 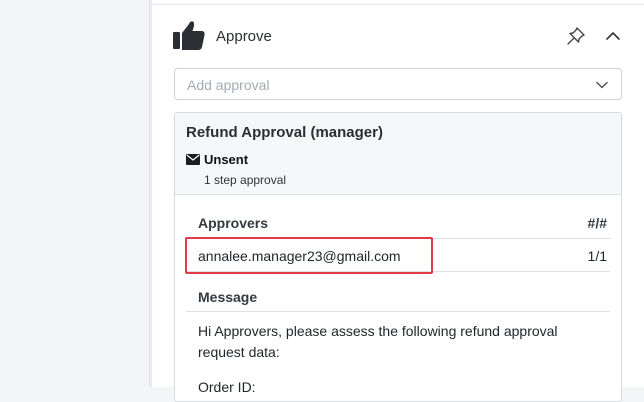 What do you see at coordinates (228, 85) in the screenshot?
I see `add-approval-placeholder: Add approval` at bounding box center [228, 85].